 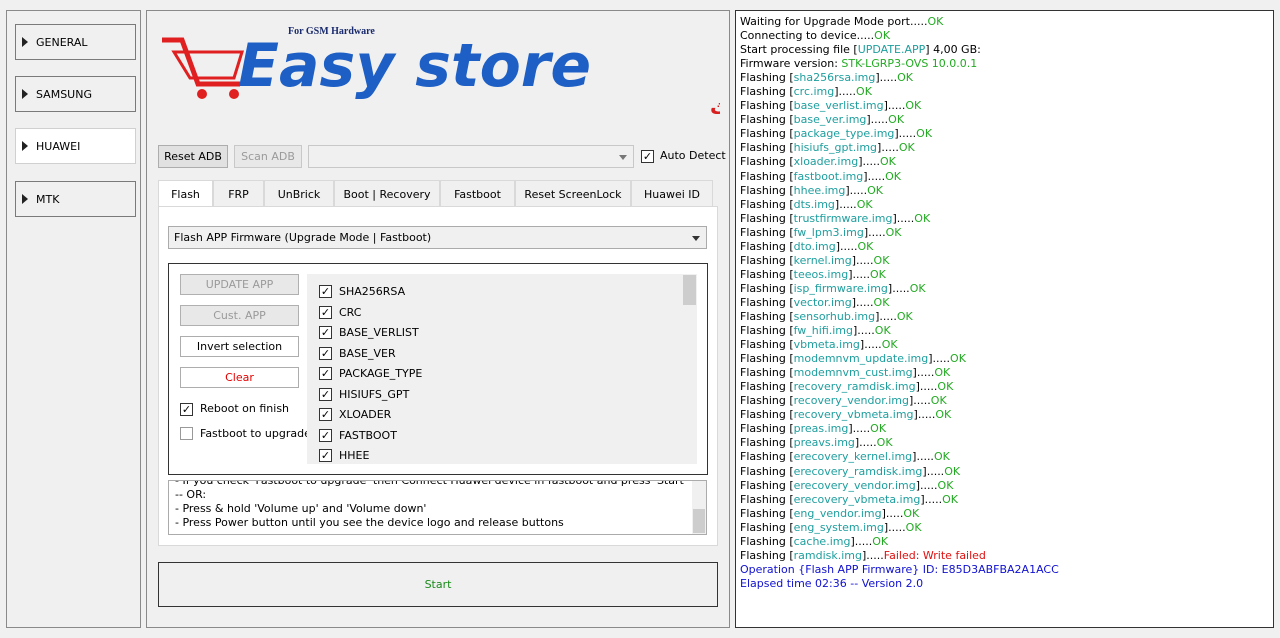 I want to click on partition-label: PACKAGE_TYPE, so click(x=381, y=373).